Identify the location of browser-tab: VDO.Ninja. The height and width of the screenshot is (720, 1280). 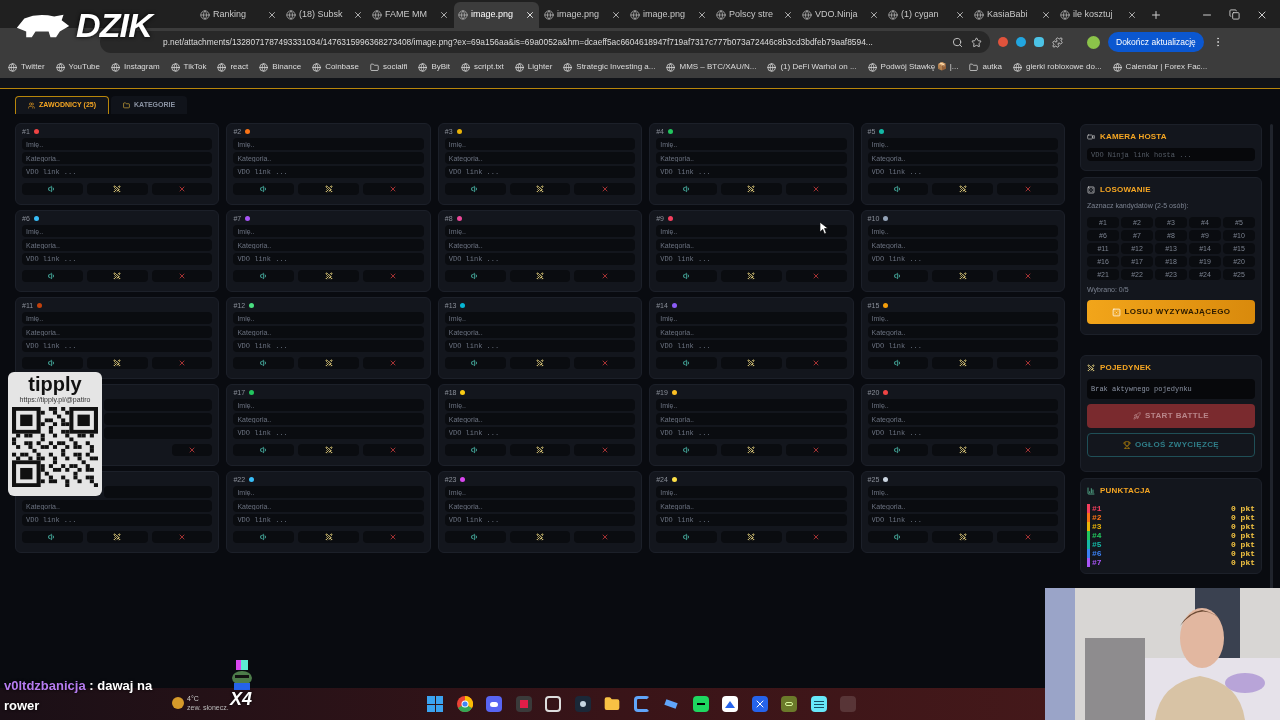
(840, 15).